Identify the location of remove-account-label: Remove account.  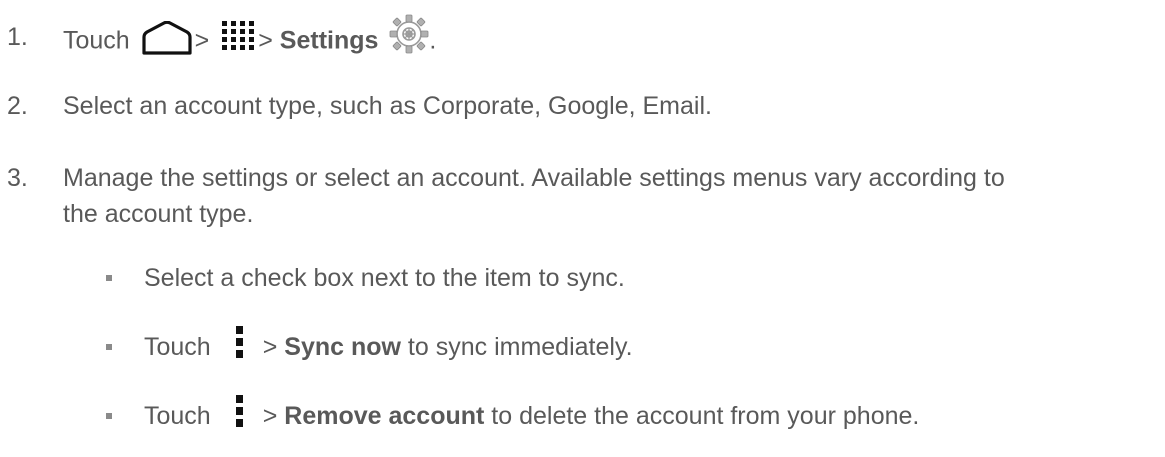
(384, 416).